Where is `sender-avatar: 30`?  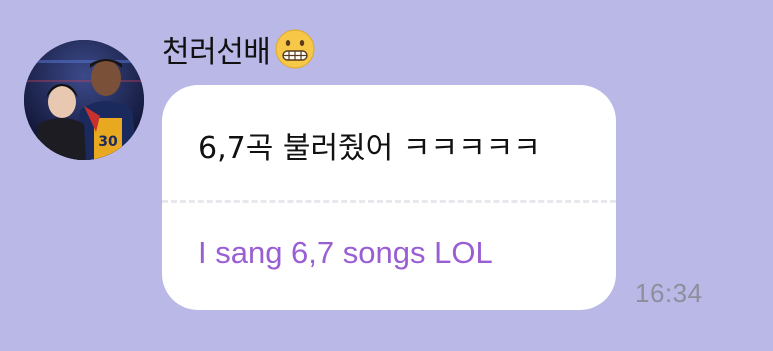 sender-avatar: 30 is located at coordinates (84, 100).